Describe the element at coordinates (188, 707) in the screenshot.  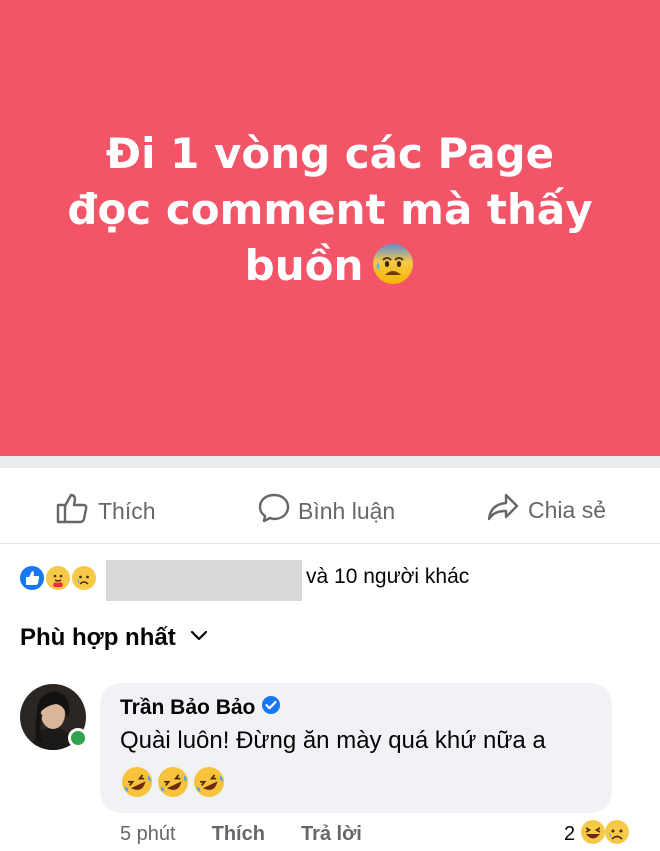
I see `comment-author-name: Trần Bảo Bảo` at that location.